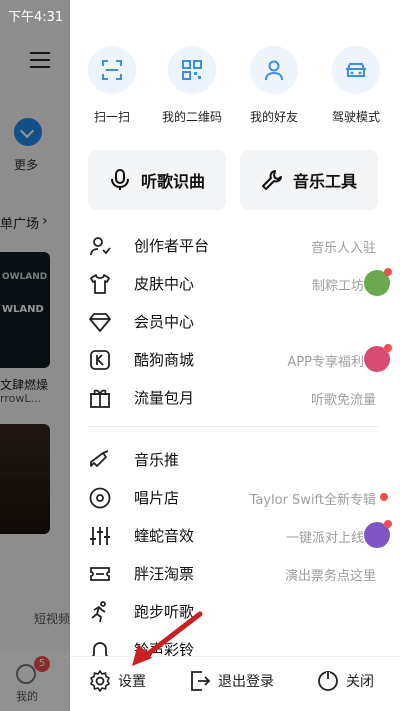  Describe the element at coordinates (164, 574) in the screenshot. I see `menu-label: 胖汪淘票` at that location.